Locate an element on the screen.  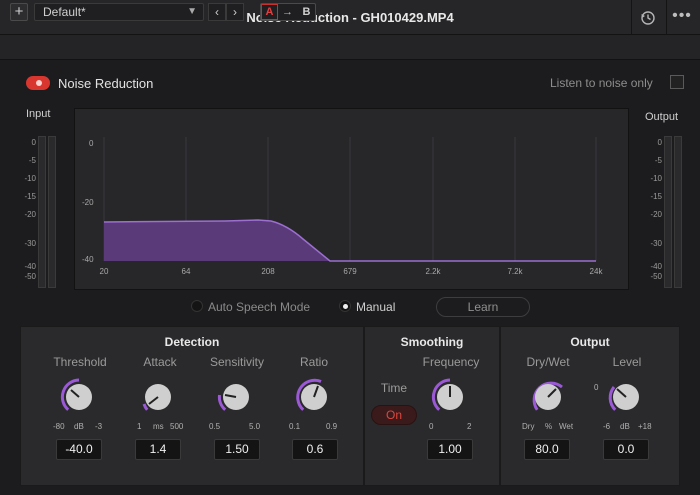
level-knob is located at coordinates (626, 397).